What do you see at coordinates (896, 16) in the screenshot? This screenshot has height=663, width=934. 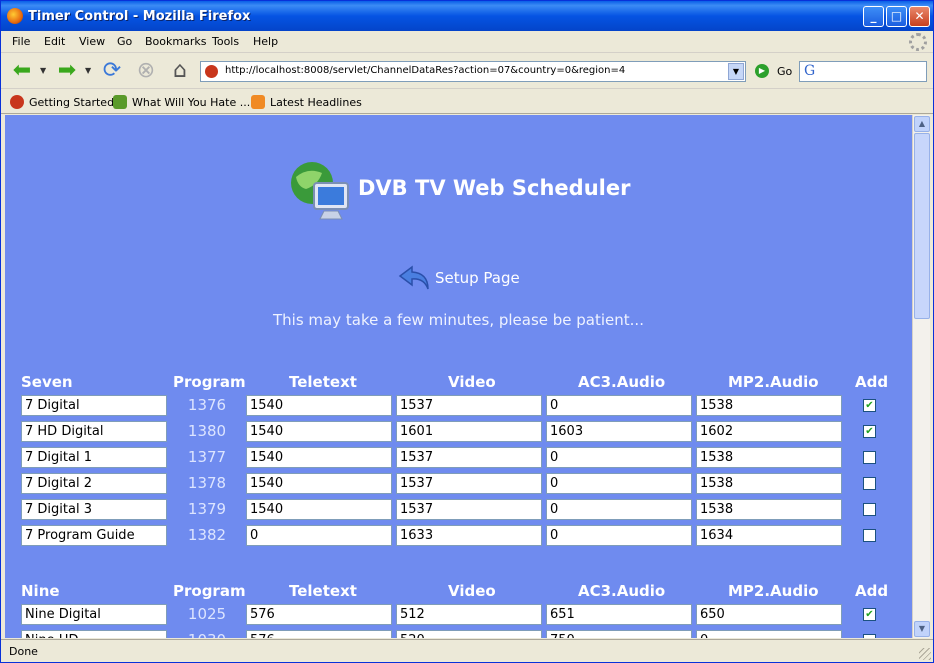 I see `maximize-button: □` at bounding box center [896, 16].